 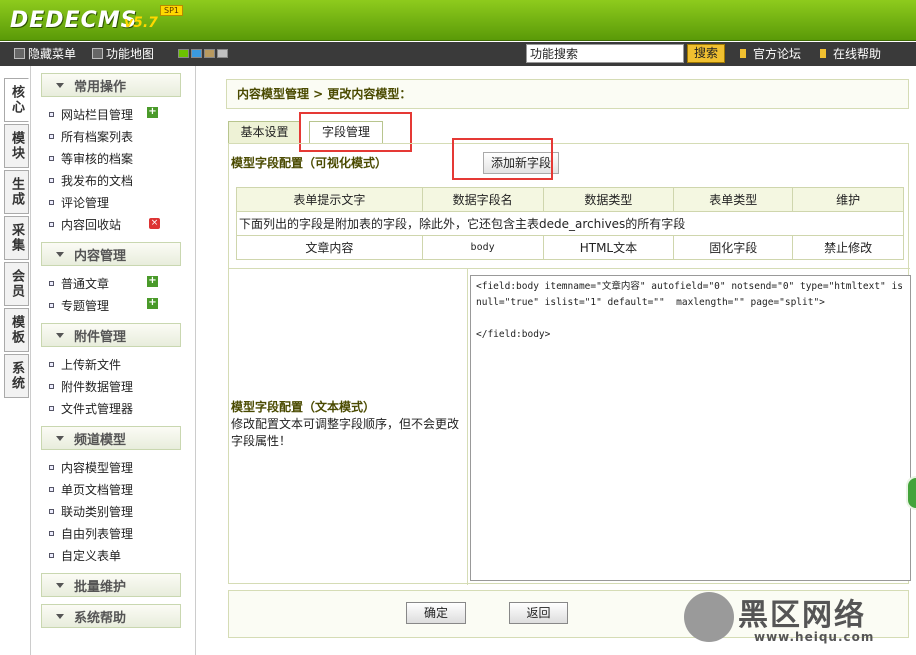 What do you see at coordinates (97, 467) in the screenshot?
I see `menu-item-label: 内容模型管理` at bounding box center [97, 467].